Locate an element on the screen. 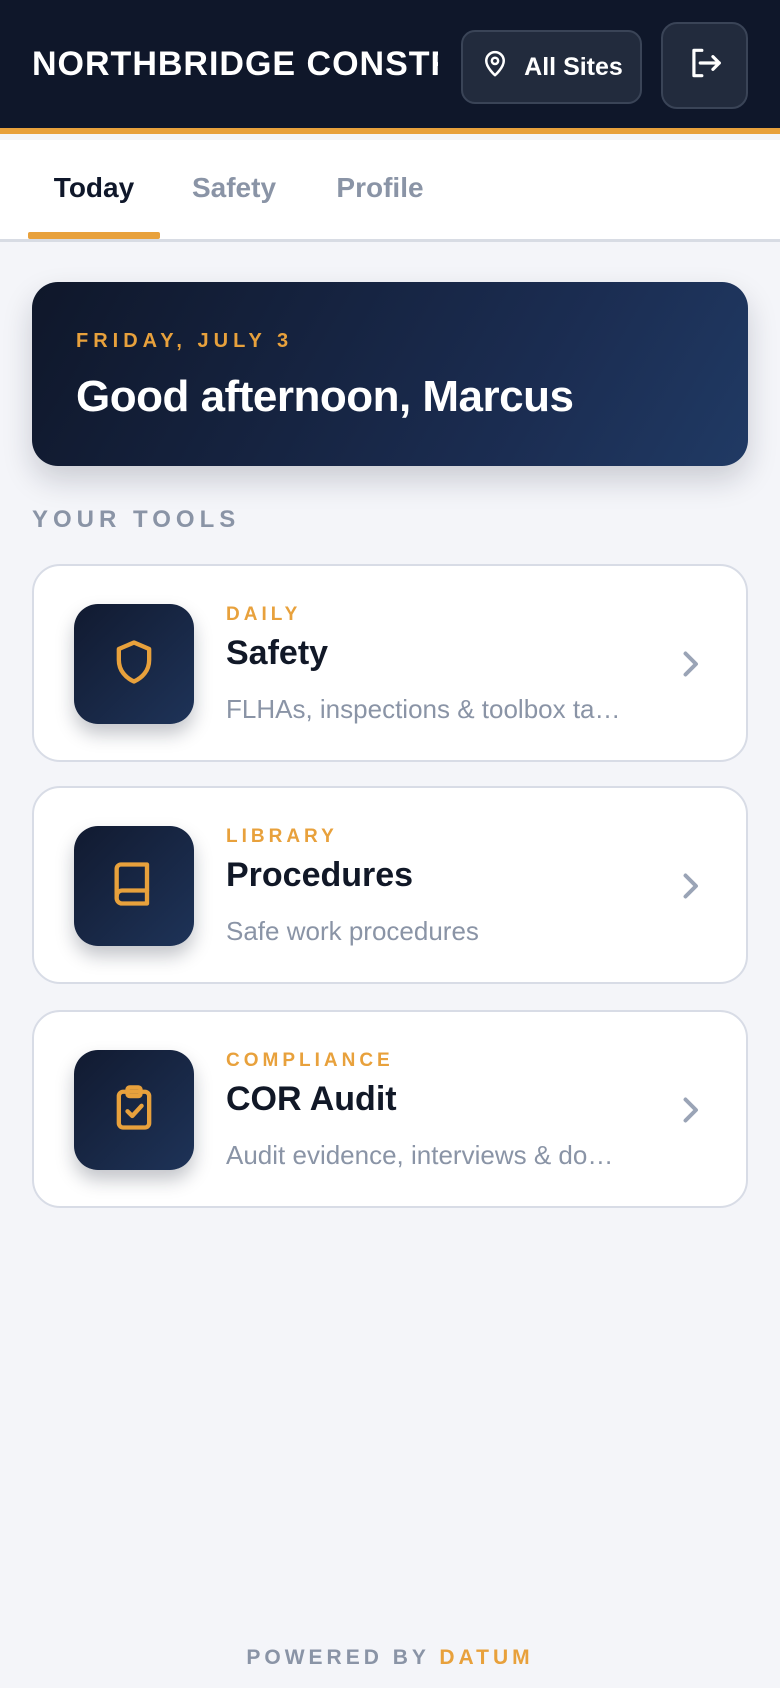 The height and width of the screenshot is (1688, 780). company-name: NORTHBRIDGE CONSTRUCTI is located at coordinates (235, 64).